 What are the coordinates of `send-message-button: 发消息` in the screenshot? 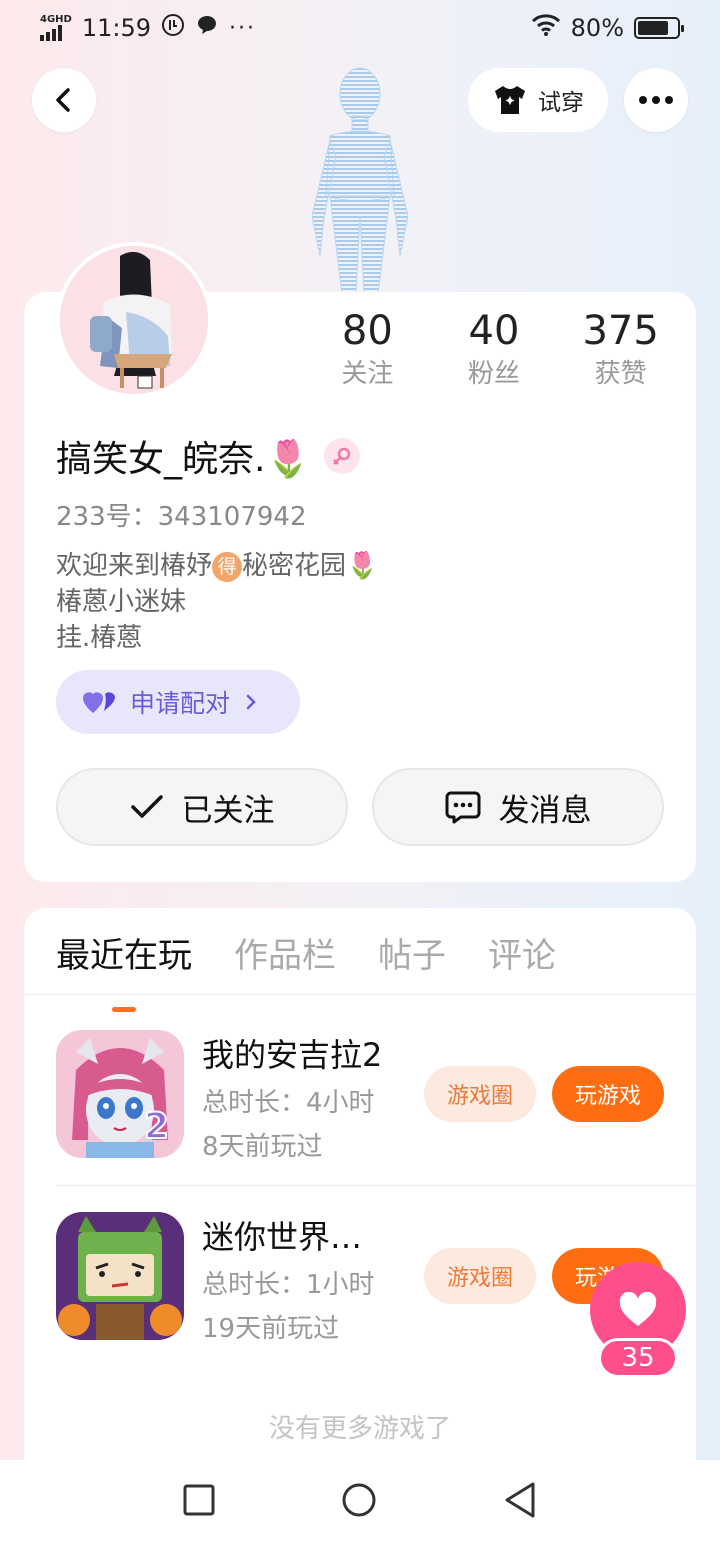 It's located at (518, 807).